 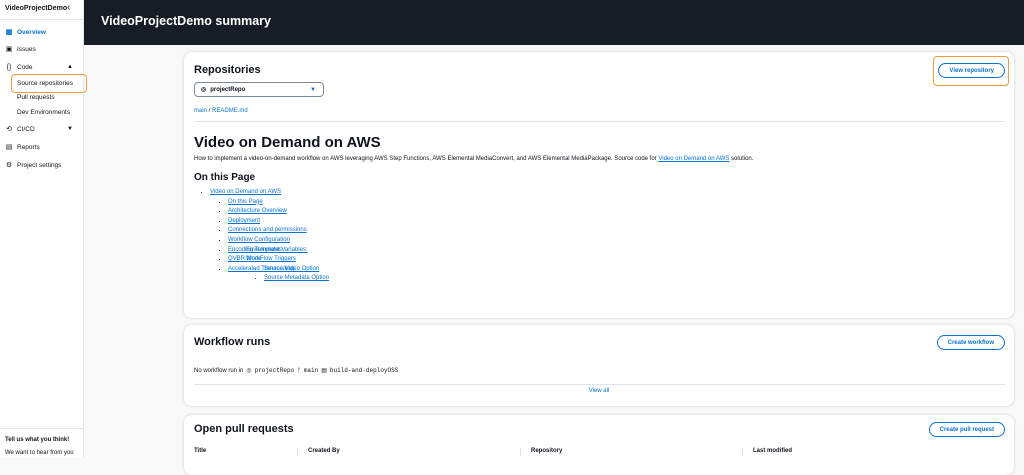 What do you see at coordinates (267, 230) in the screenshot?
I see `toc-link: Connections and permissions` at bounding box center [267, 230].